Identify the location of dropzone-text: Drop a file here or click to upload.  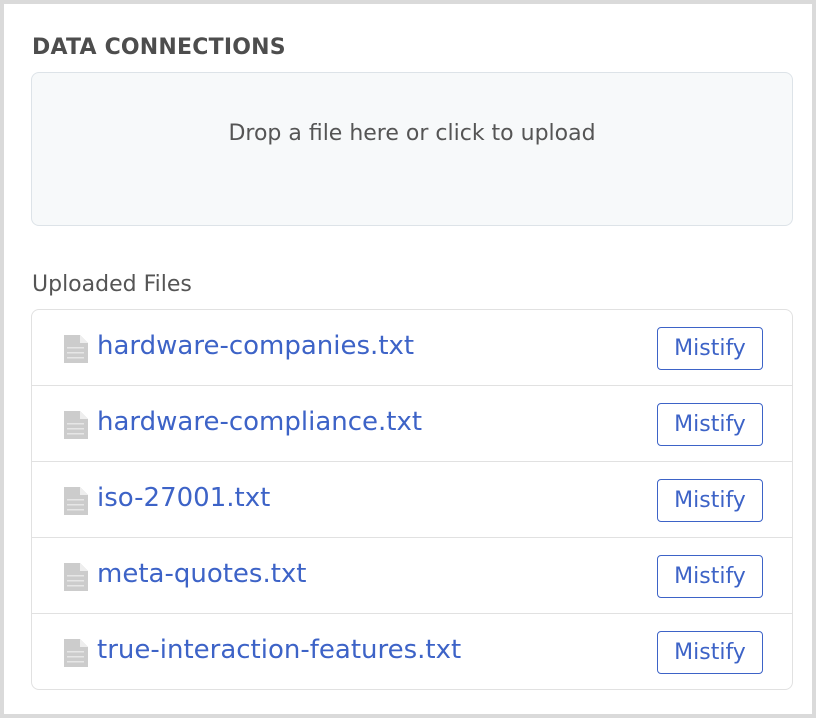
(412, 133).